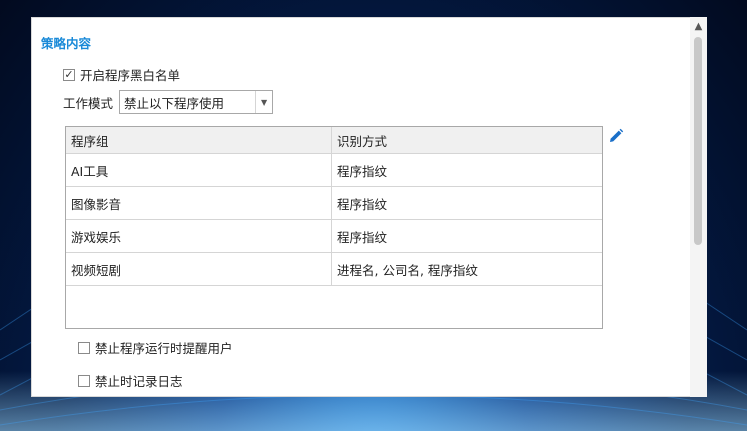 The height and width of the screenshot is (431, 747). Describe the element at coordinates (174, 103) in the screenshot. I see `work-mode-value: 禁止以下程序使用` at that location.